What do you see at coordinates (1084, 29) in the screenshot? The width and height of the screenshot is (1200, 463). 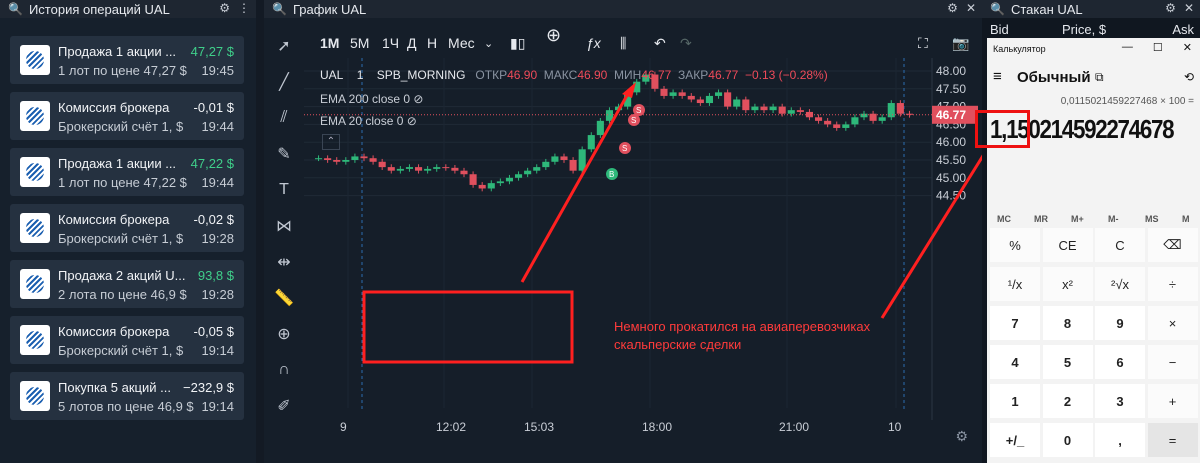 I see `price-header: Price, $` at bounding box center [1084, 29].